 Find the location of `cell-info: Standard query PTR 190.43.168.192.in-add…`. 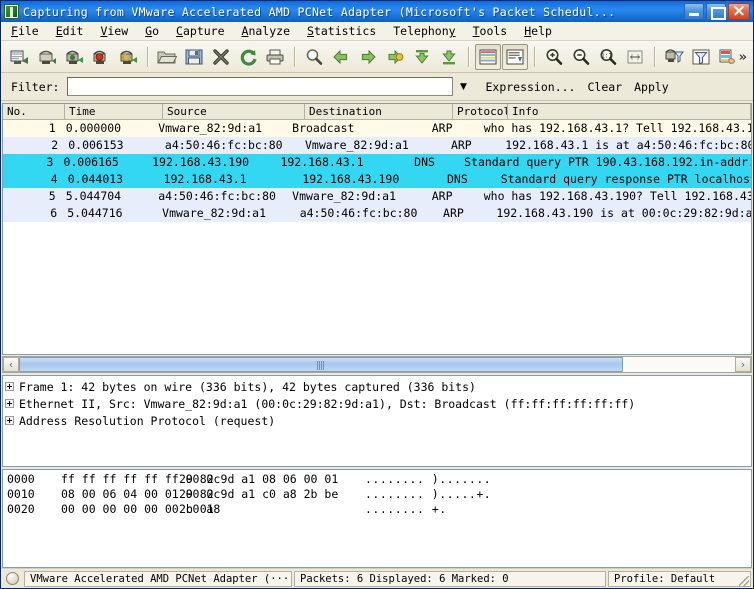

cell-info: Standard query PTR 190.43.168.192.in-add… is located at coordinates (607, 162).